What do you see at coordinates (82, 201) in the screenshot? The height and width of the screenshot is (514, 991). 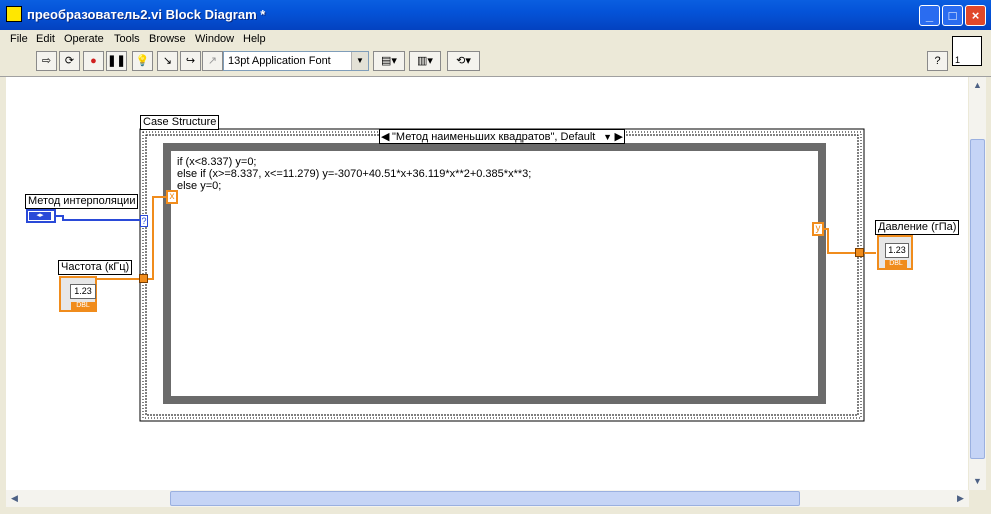 I see `method-label: Метод интерполяции` at bounding box center [82, 201].